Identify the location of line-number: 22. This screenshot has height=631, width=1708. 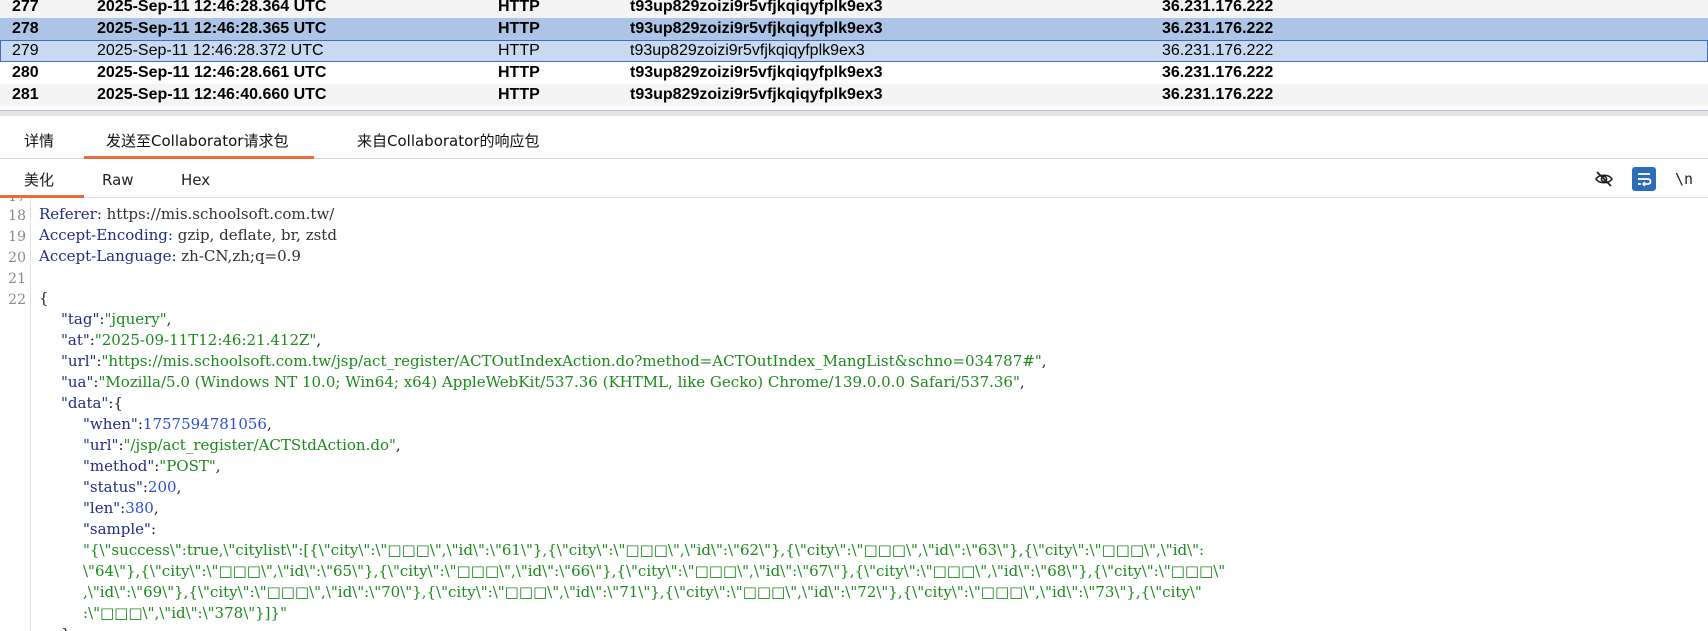
(17, 300).